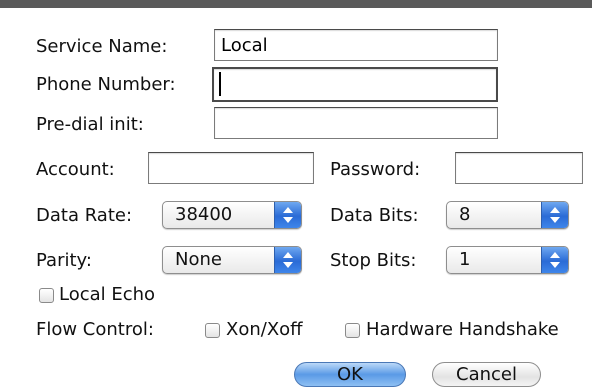  Describe the element at coordinates (356, 123) in the screenshot. I see `pre-dial-init-field` at that location.